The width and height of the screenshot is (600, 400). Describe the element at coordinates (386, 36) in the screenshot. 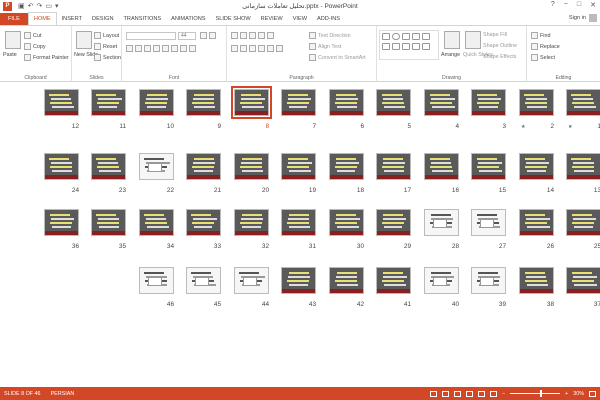

I see `shape-rectangle-icon` at that location.